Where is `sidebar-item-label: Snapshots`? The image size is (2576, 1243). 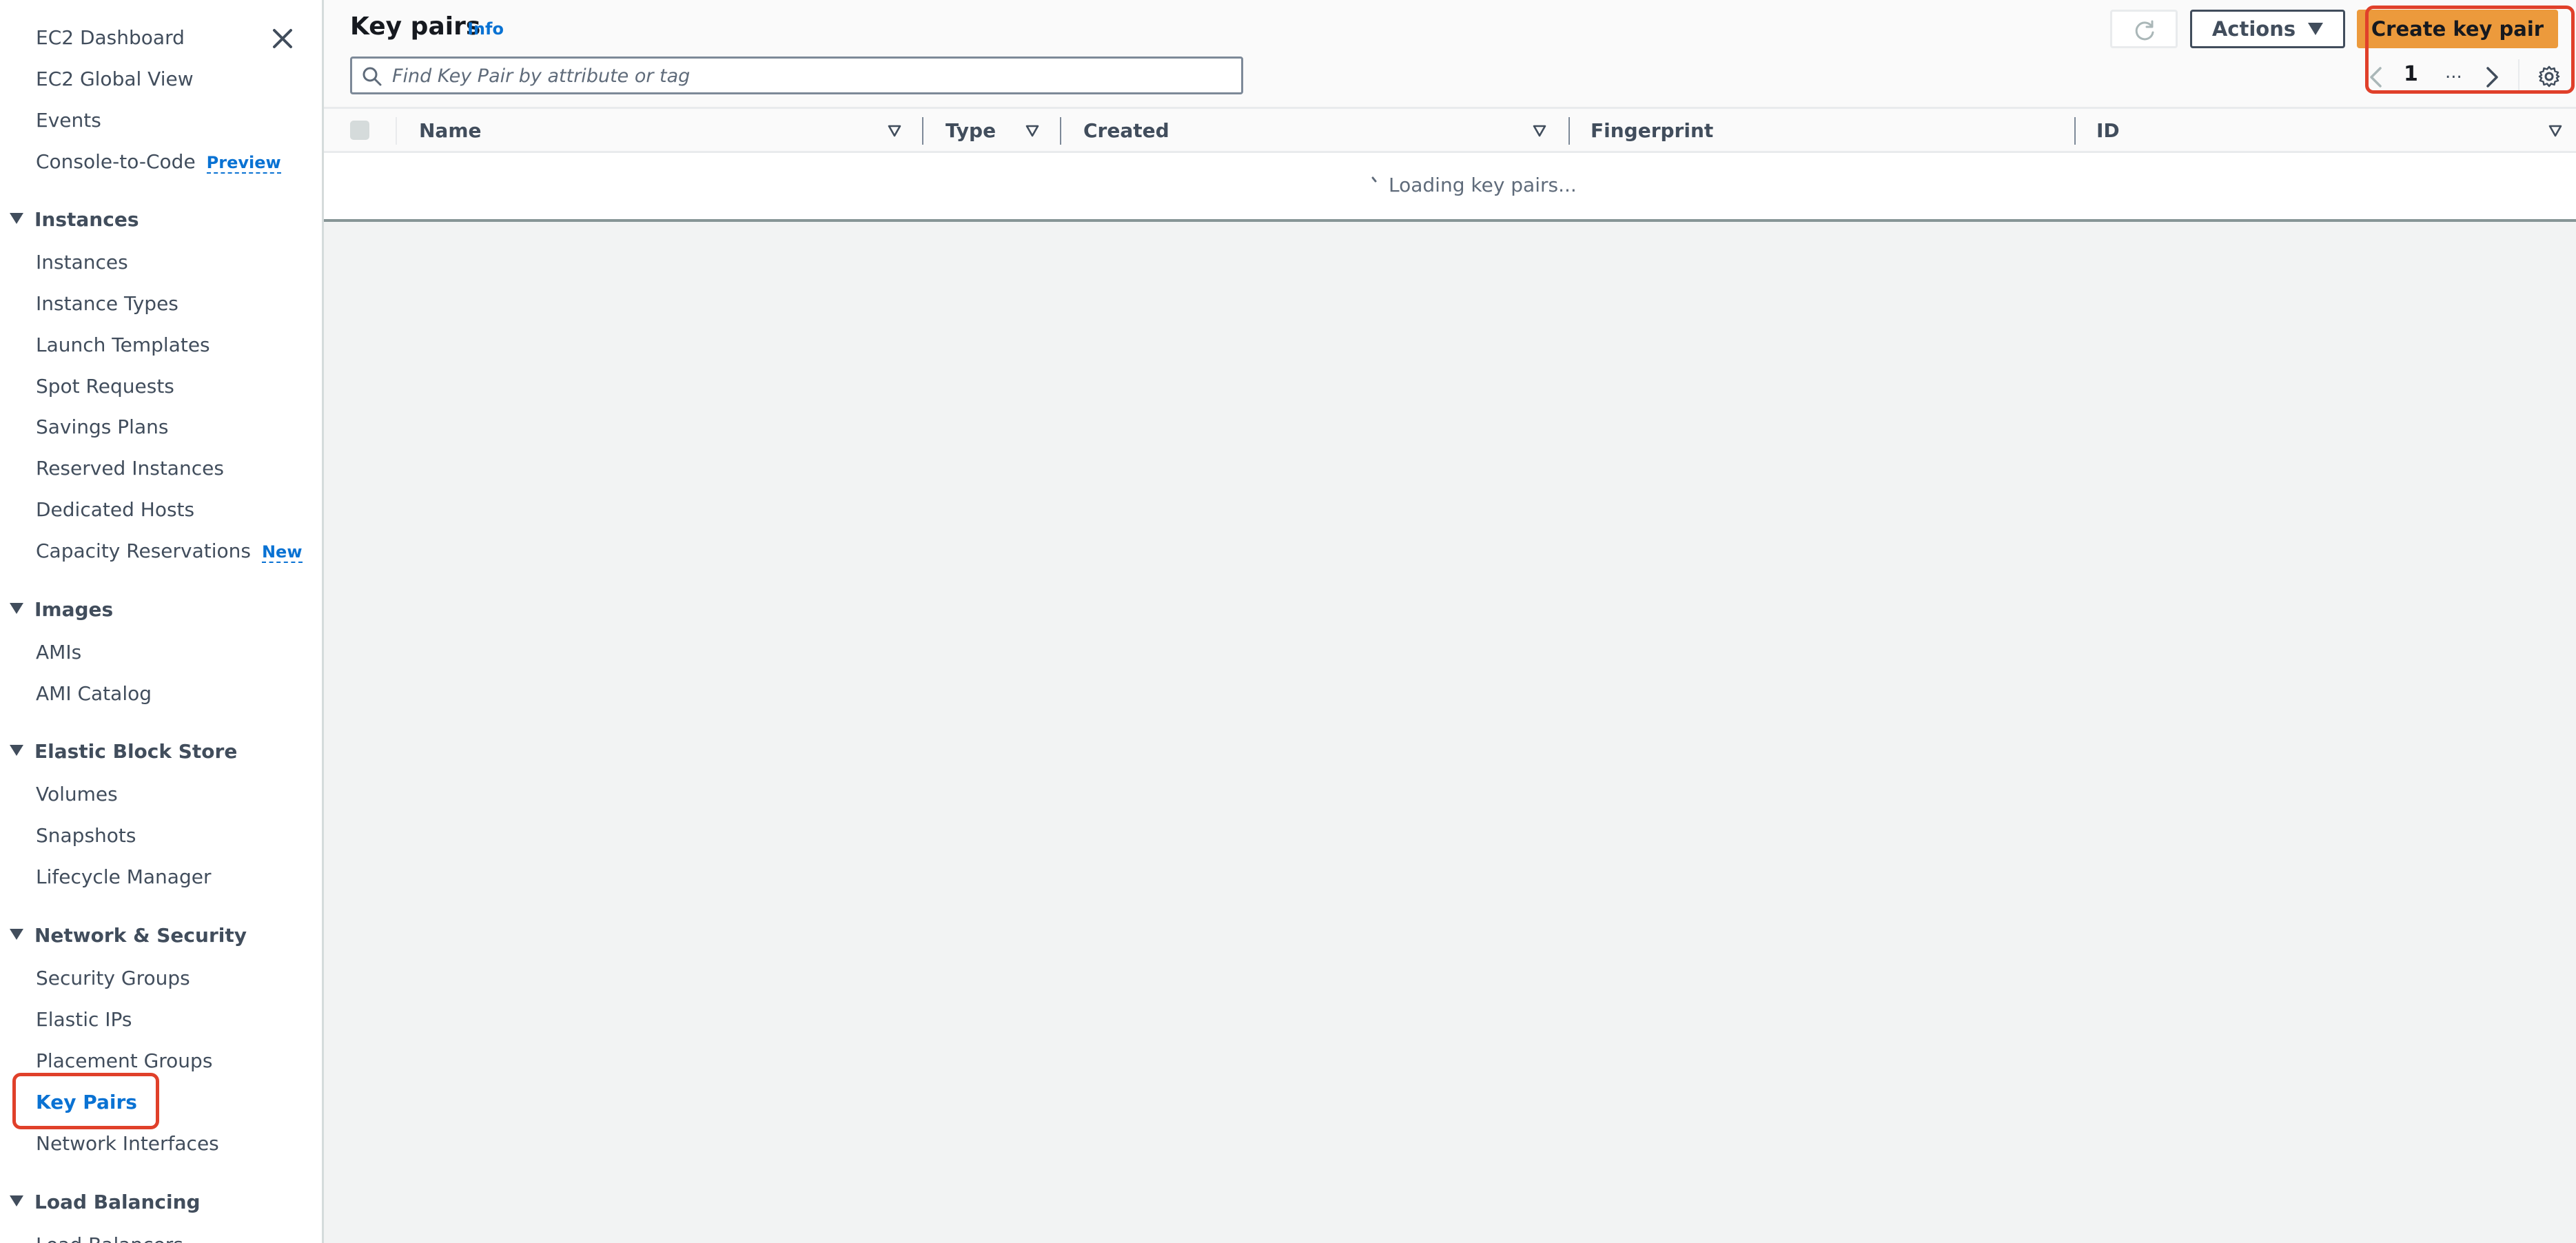 sidebar-item-label: Snapshots is located at coordinates (86, 835).